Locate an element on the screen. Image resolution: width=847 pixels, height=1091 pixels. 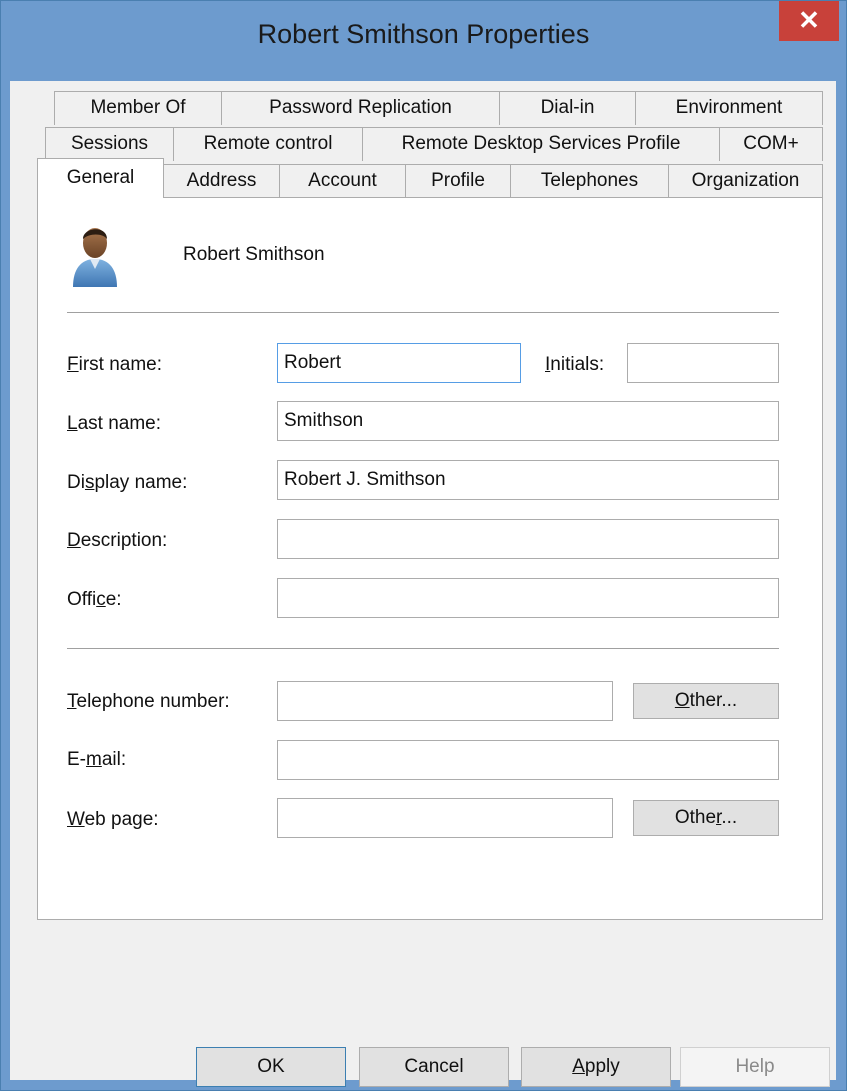
close-button: ✕ is located at coordinates (809, 21).